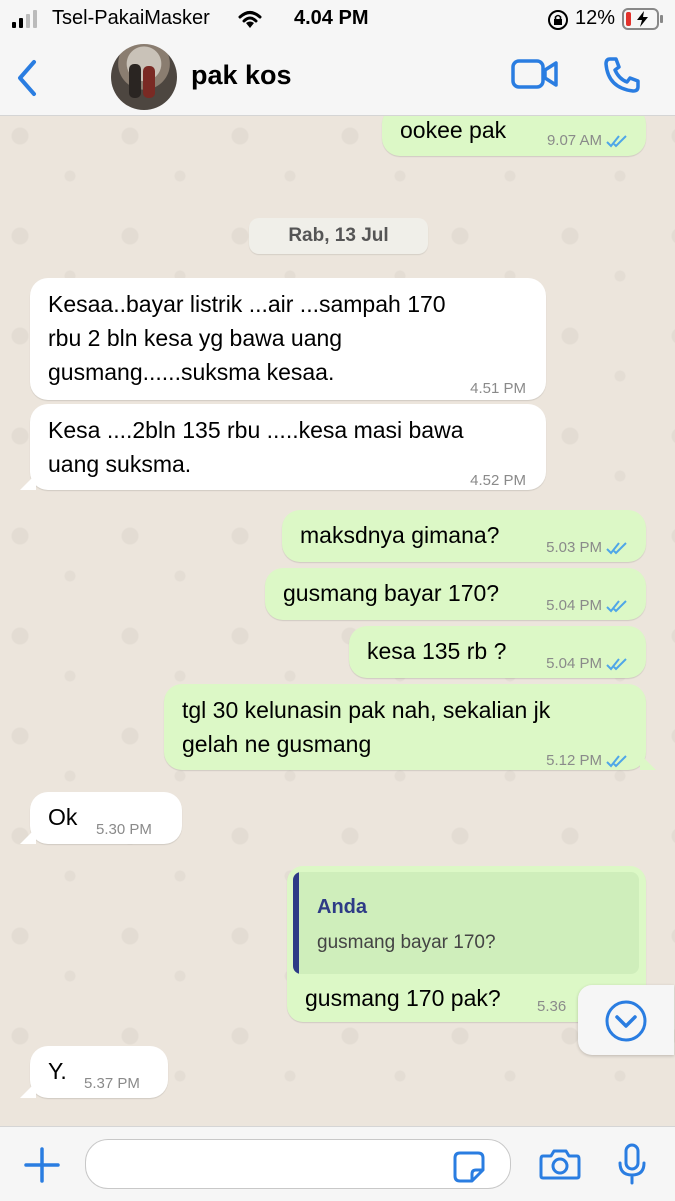  What do you see at coordinates (57, 1071) in the screenshot?
I see `message-text: Y.` at bounding box center [57, 1071].